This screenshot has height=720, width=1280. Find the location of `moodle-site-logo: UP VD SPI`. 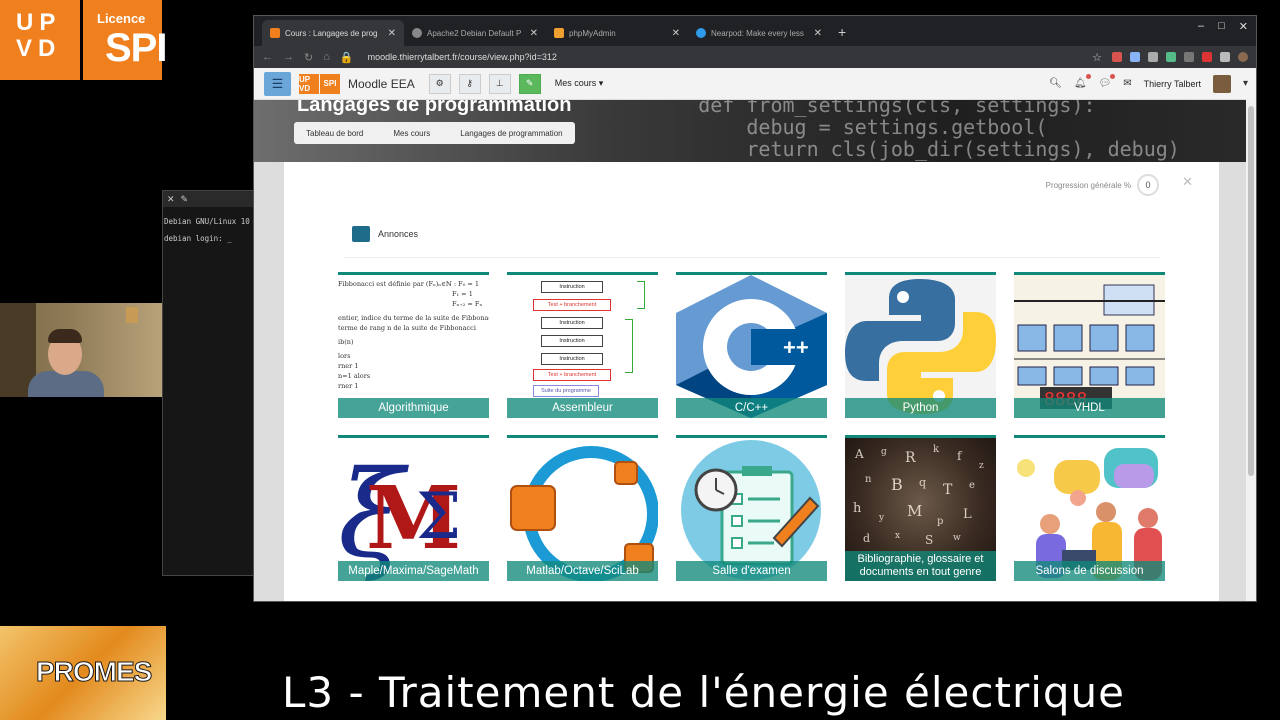

moodle-site-logo: UP VD SPI is located at coordinates (319, 83).